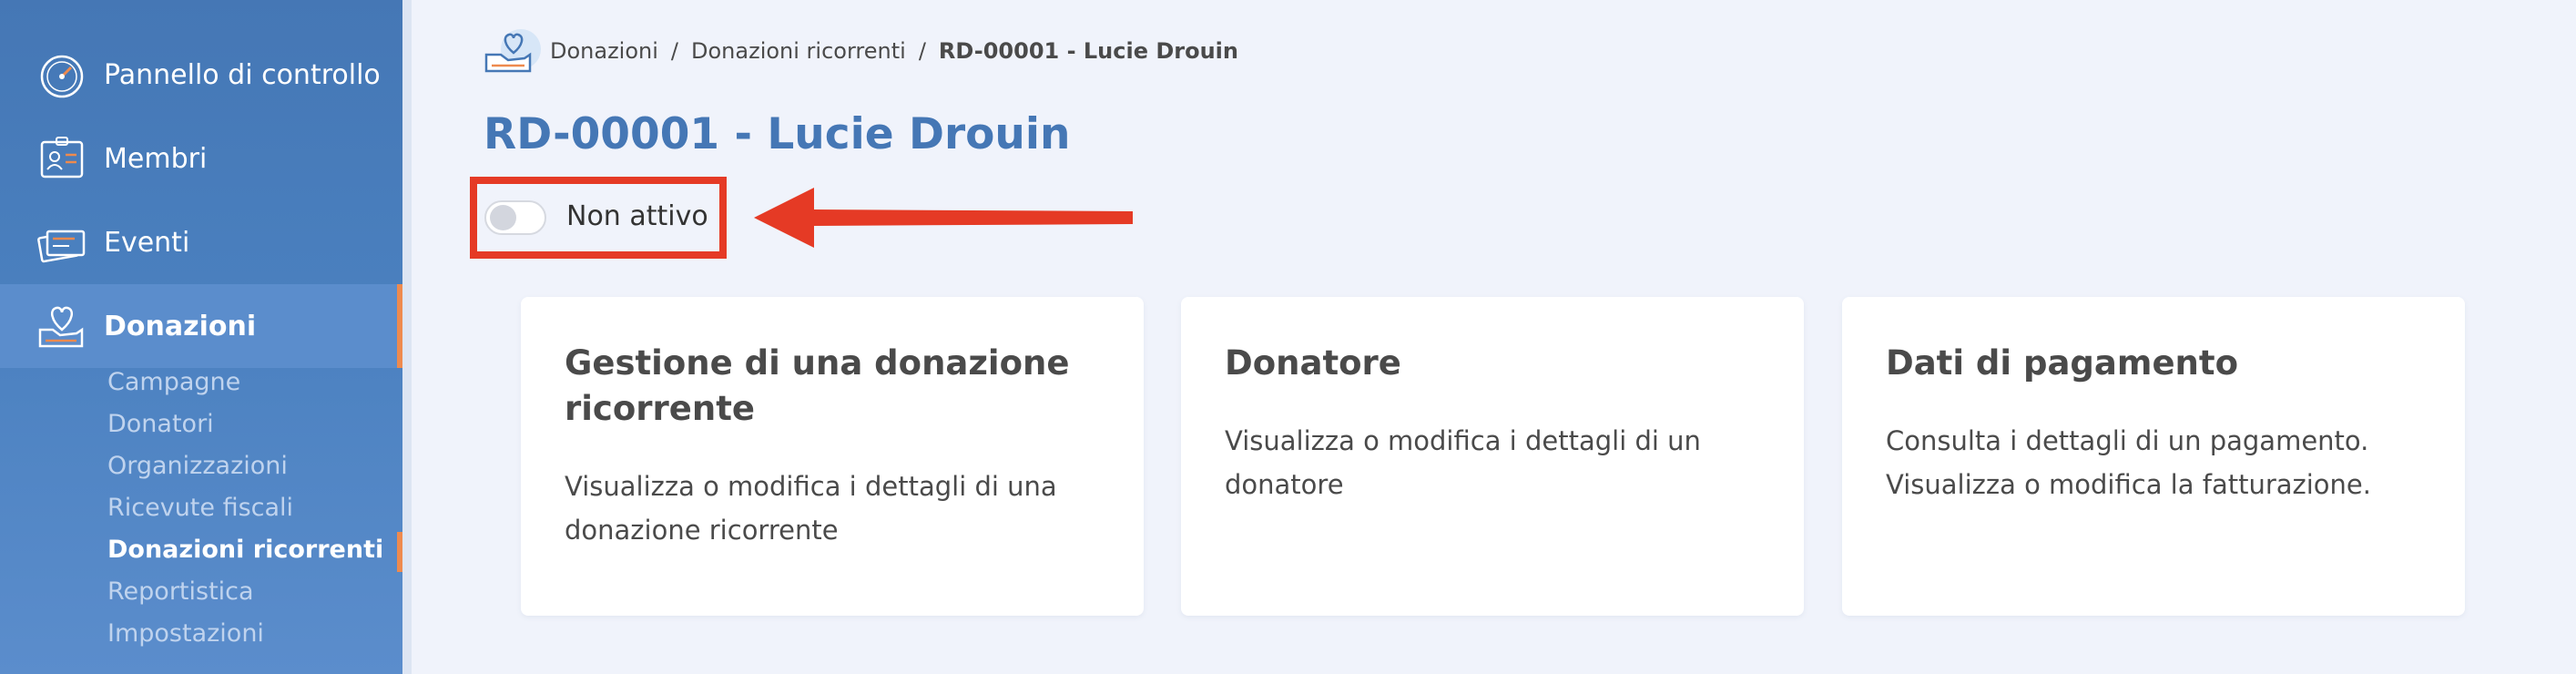  What do you see at coordinates (180, 326) in the screenshot?
I see `nav-label: Donazioni` at bounding box center [180, 326].